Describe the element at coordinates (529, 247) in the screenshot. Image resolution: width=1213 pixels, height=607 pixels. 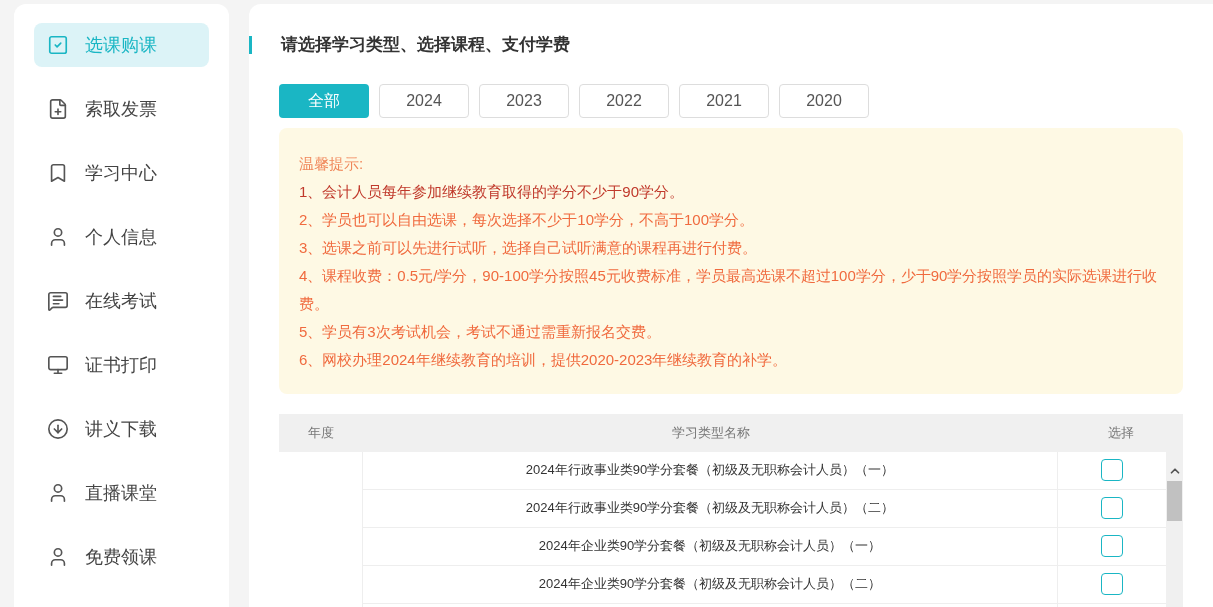
I see `notice-line: 3、选课之前可以先进行试听，选择自己试听满意的课程再进行付费。` at that location.